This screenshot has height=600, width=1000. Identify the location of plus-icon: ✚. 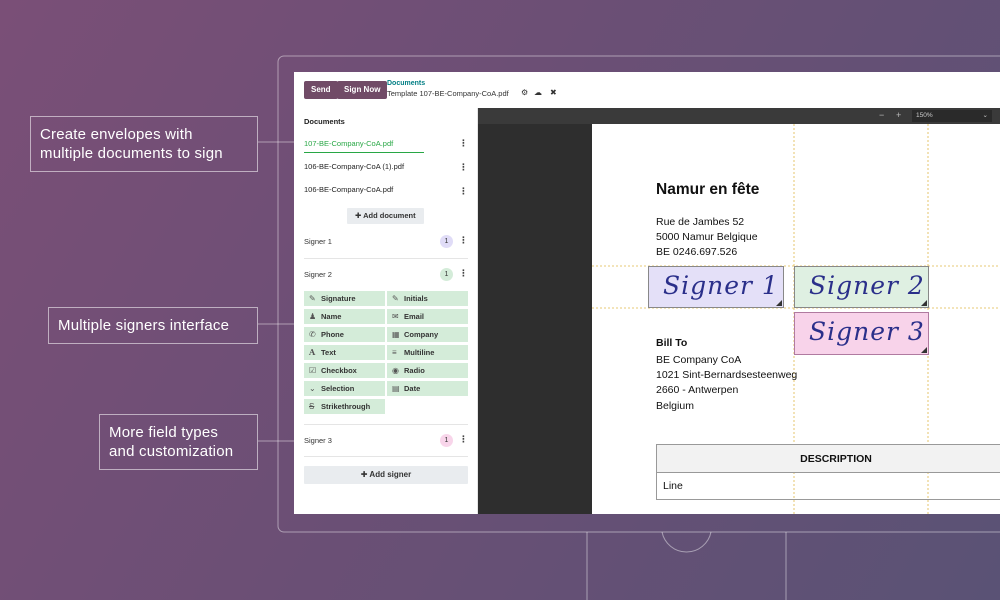
(359, 215).